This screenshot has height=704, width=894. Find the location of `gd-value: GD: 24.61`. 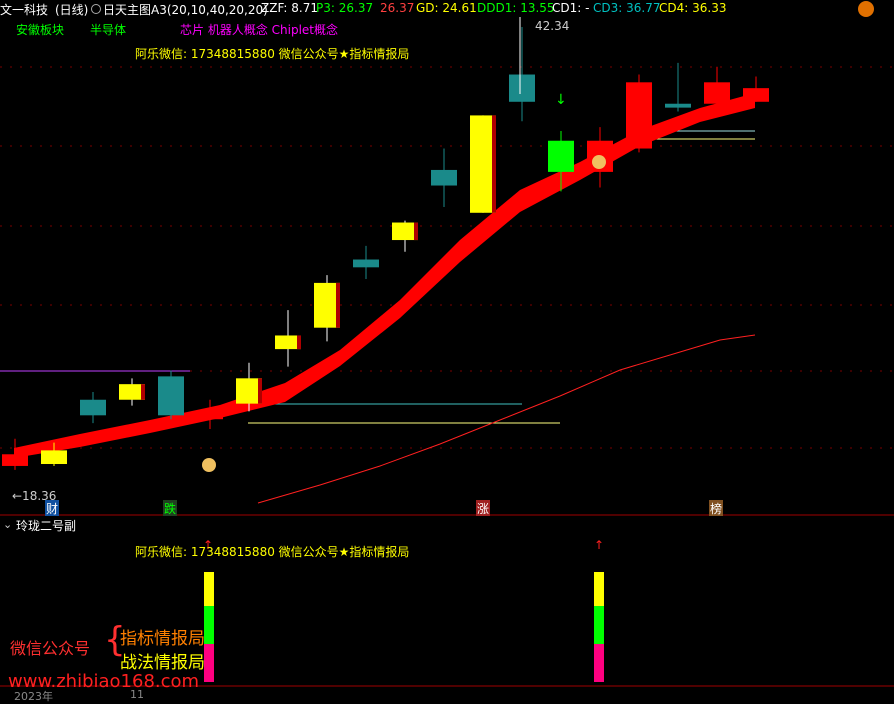

gd-value: GD: 24.61 is located at coordinates (446, 8).